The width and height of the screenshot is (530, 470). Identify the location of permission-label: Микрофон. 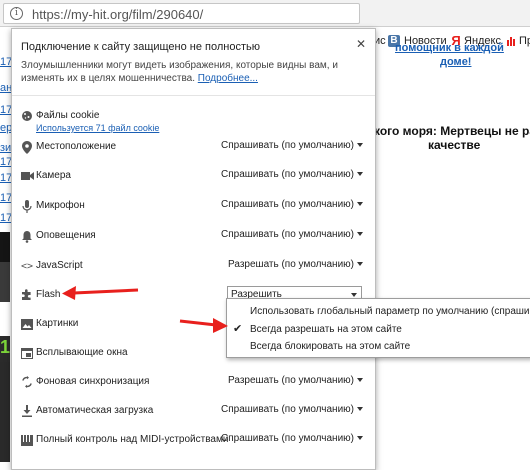
(60, 205).